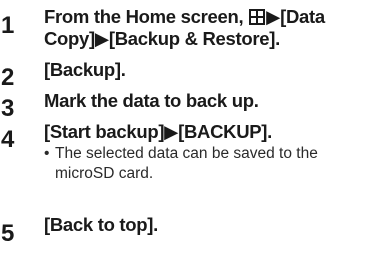  I want to click on step-text-line: From the Home screen, ▶[Data, so click(206, 17).